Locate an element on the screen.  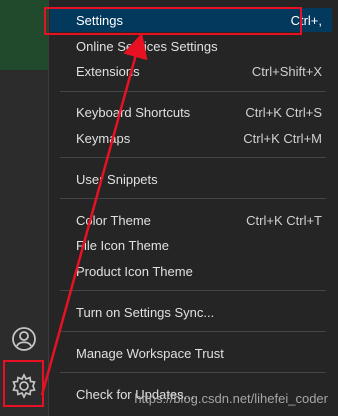
menu-item-label: Keyboard Shortcuts is located at coordinates (133, 112).